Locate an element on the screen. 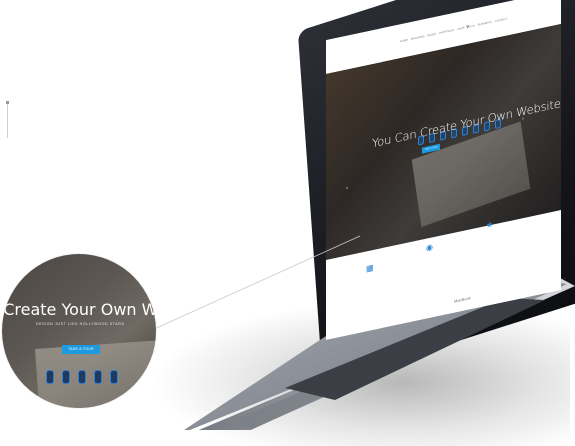  nav-link-shop: SHOP is located at coordinates (460, 29).